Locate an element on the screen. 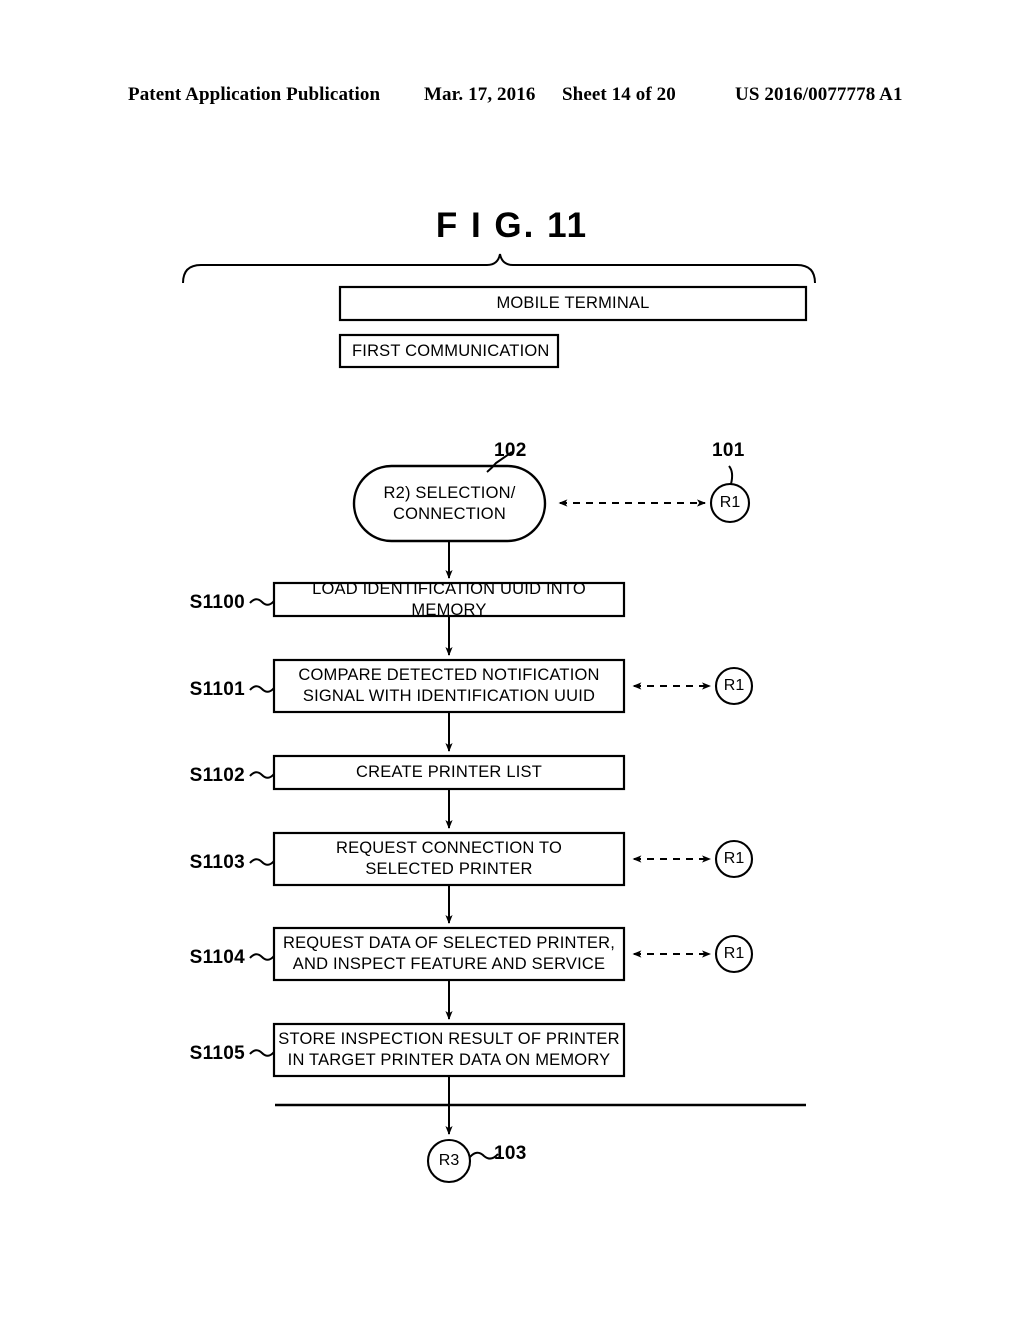 This screenshot has height=1320, width=1024. peer-node-101-label: R1 is located at coordinates (730, 502).